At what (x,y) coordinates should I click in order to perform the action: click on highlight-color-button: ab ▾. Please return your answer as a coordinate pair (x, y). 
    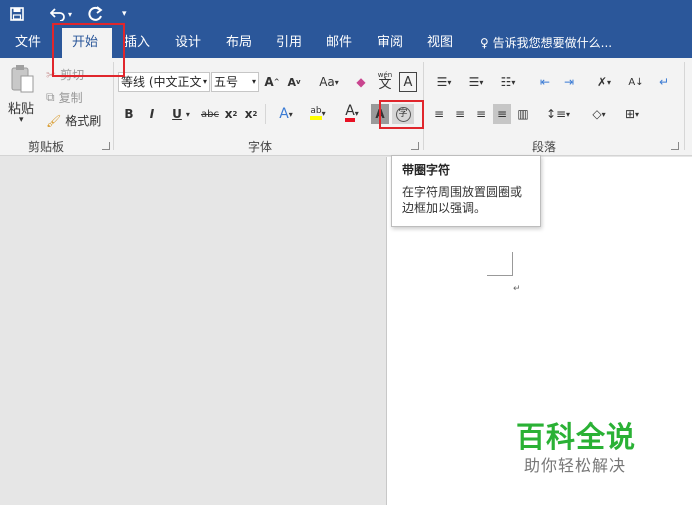
    Looking at the image, I should click on (318, 113).